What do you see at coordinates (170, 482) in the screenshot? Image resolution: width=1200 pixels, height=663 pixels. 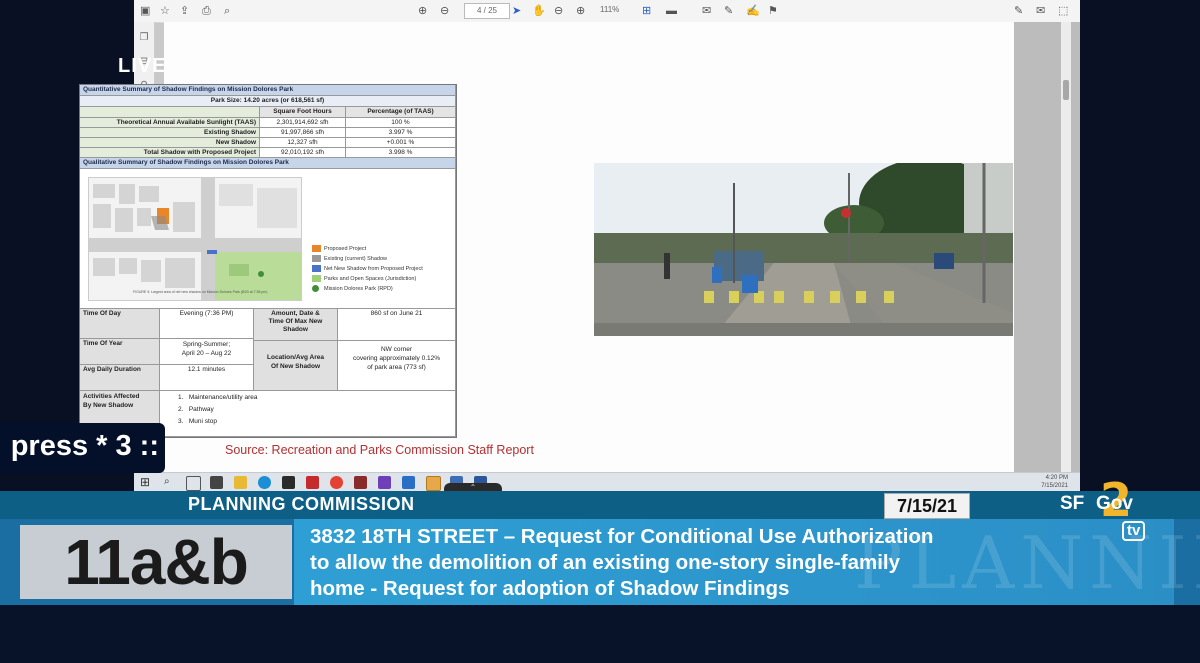 I see `taskbar-search-icon: ⌕` at bounding box center [170, 482].